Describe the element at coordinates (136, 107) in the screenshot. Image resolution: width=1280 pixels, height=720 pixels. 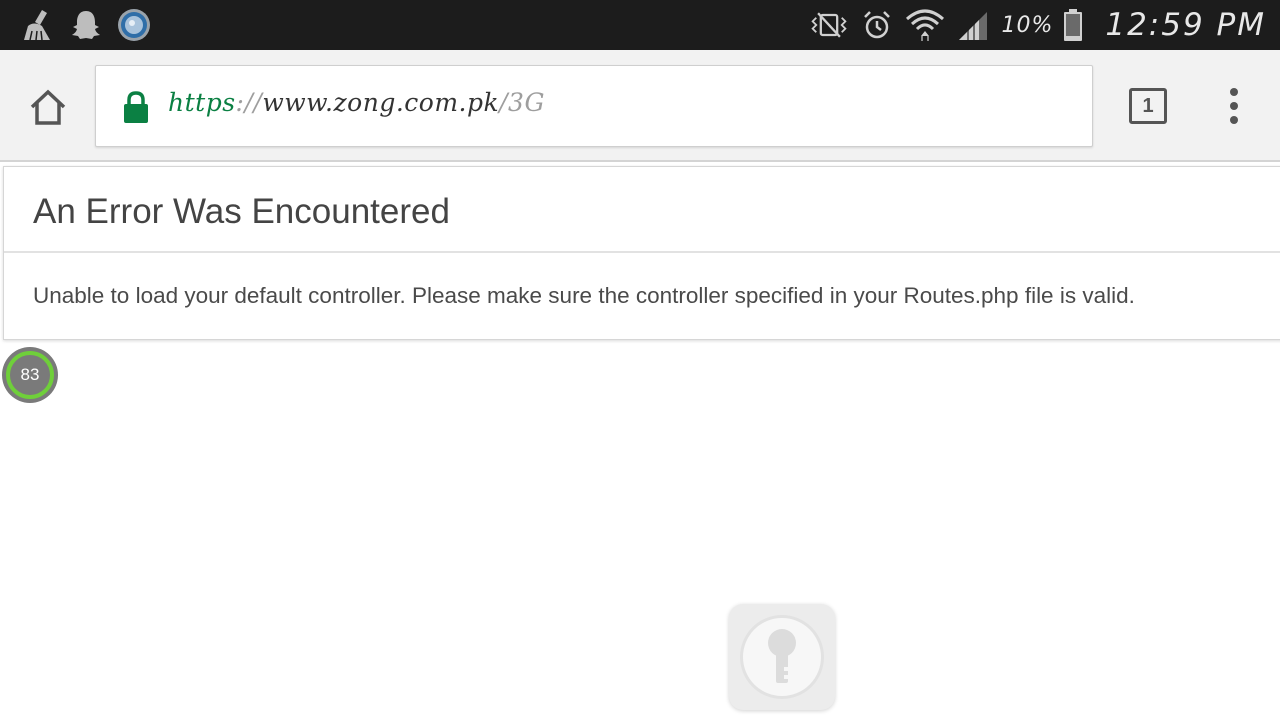
I see `lock-icon` at that location.